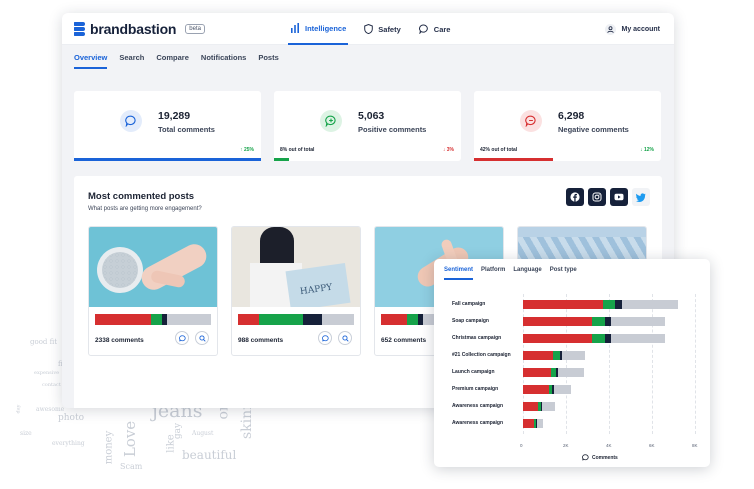 Image resolution: width=754 pixels, height=489 pixels. What do you see at coordinates (371, 116) in the screenshot?
I see `stat-value: 5,063` at bounding box center [371, 116].